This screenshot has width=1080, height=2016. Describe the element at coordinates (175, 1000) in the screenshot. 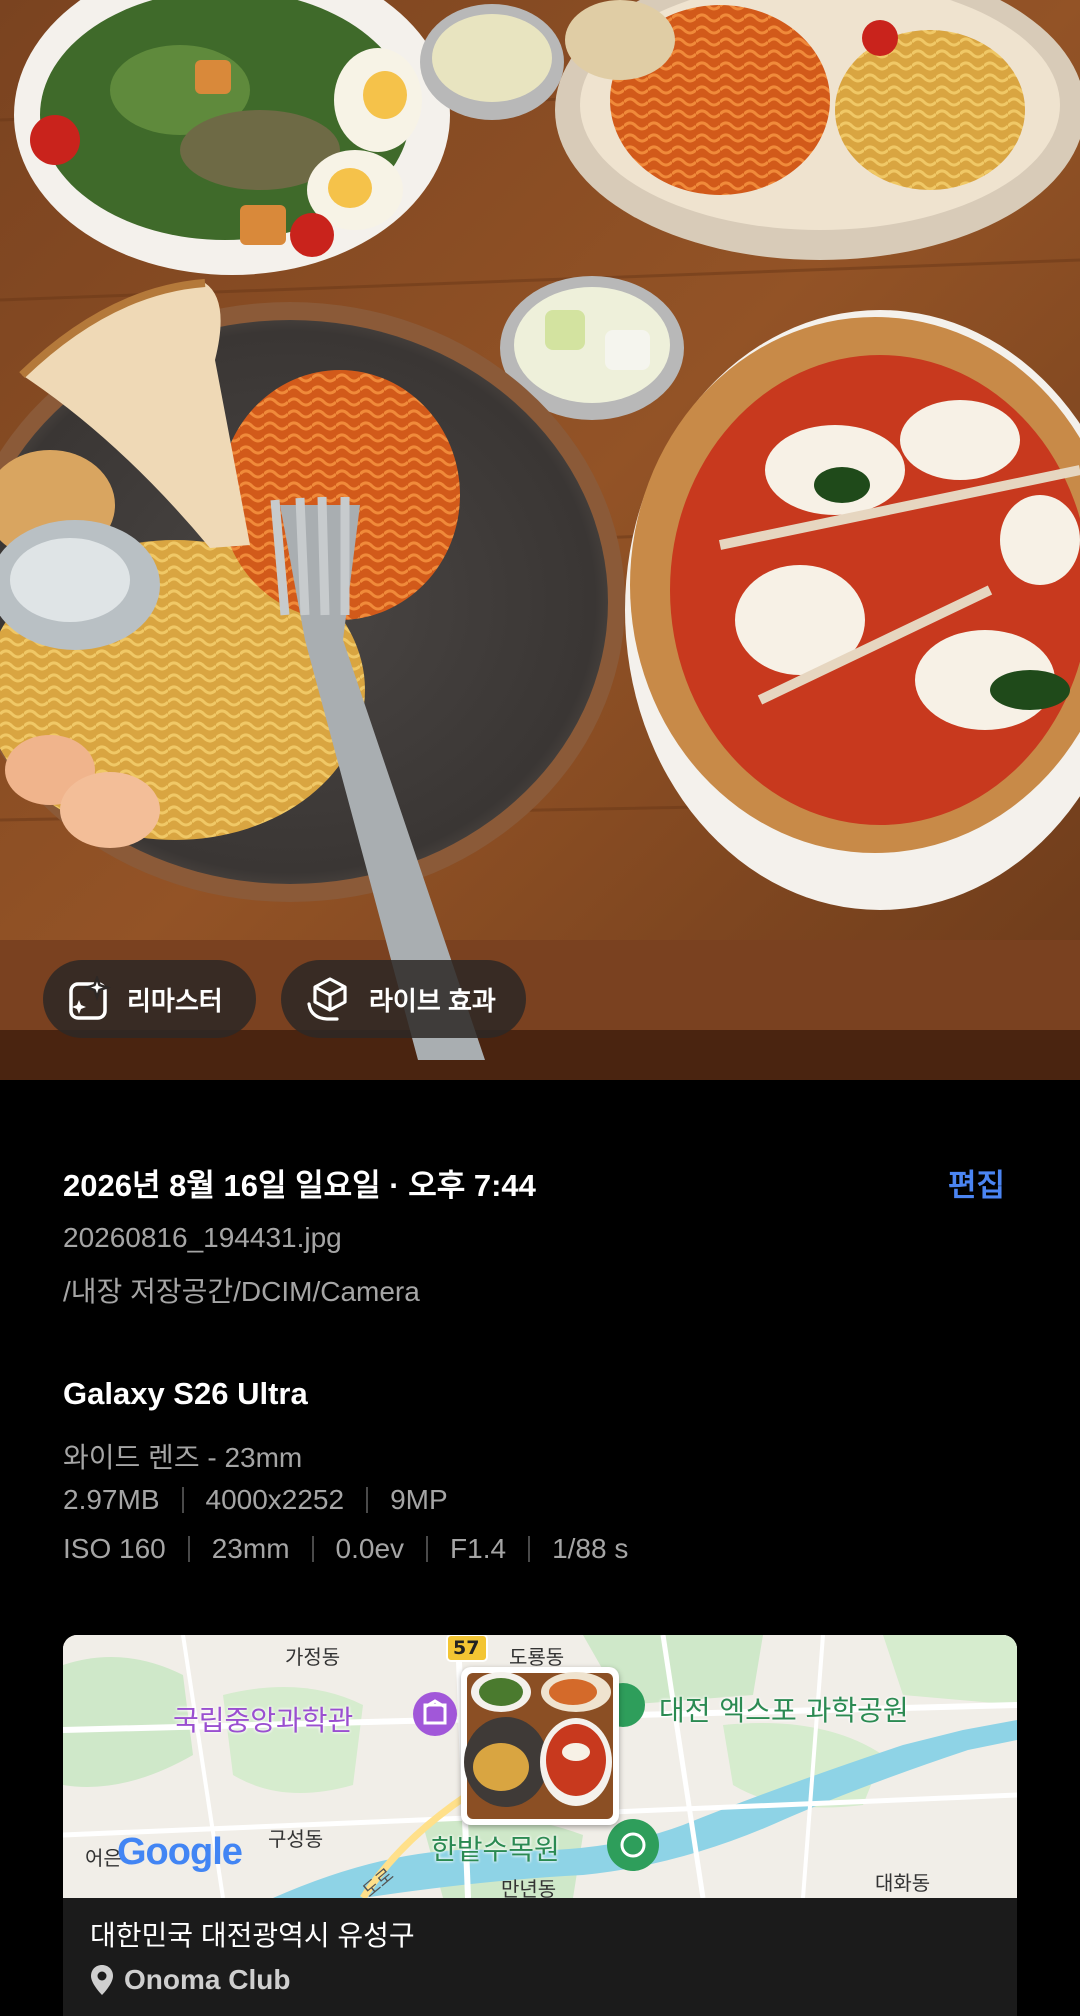

I see `remaster-label: 리마스터` at that location.